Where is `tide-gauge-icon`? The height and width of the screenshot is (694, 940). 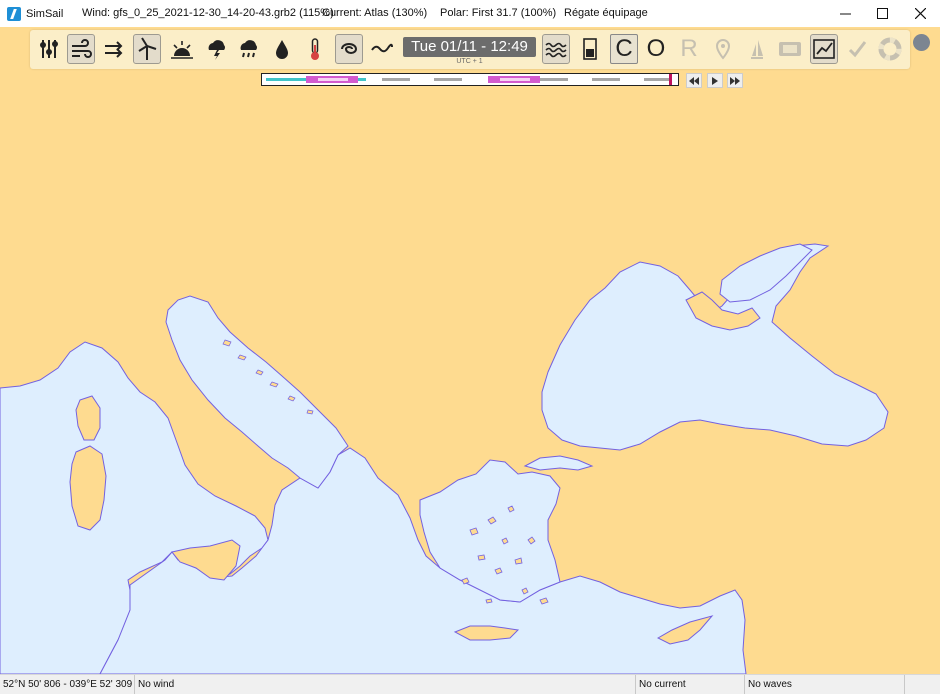 tide-gauge-icon is located at coordinates (590, 49).